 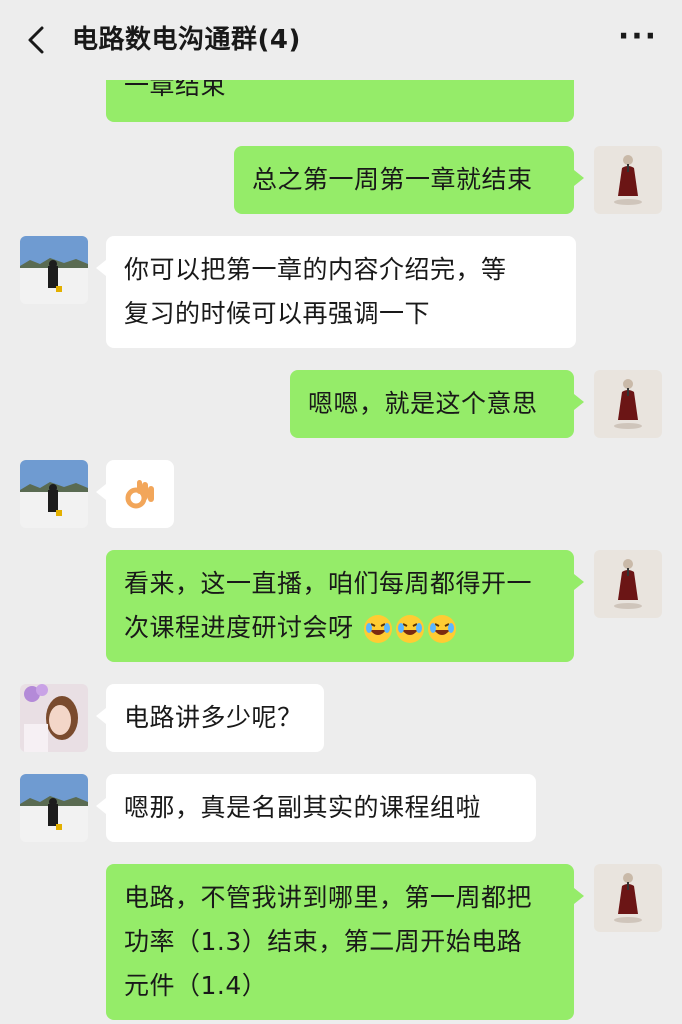 I want to click on message-bubble: 一章结束, so click(x=340, y=101).